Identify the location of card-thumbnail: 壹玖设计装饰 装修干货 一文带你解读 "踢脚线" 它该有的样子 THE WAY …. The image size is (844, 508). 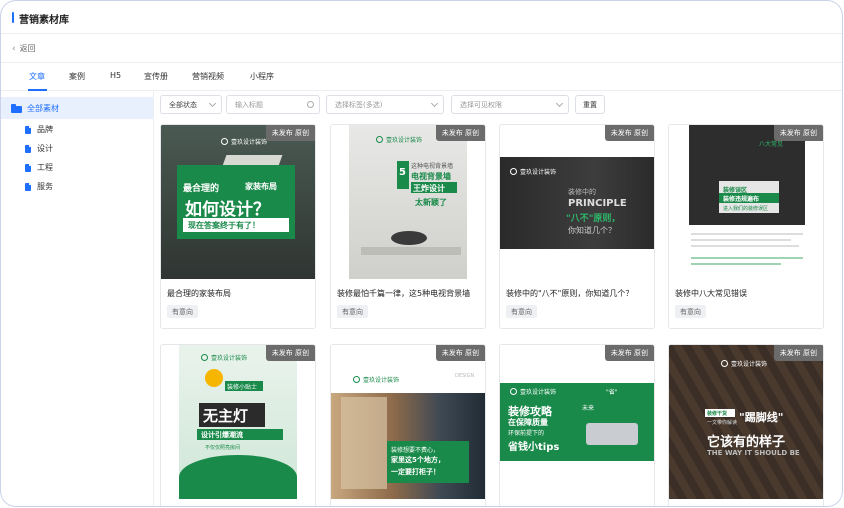
(746, 422).